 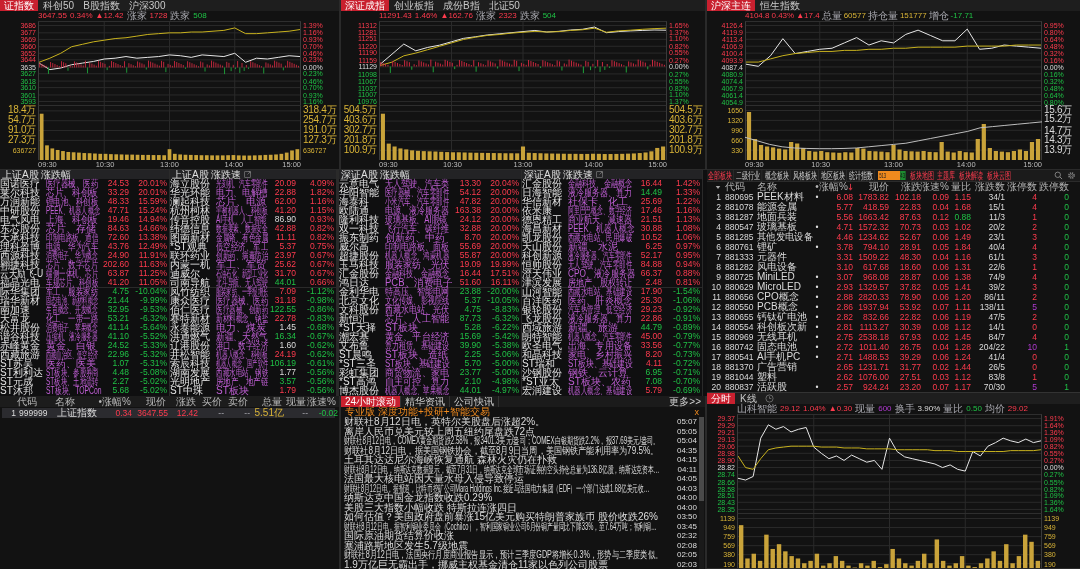 What do you see at coordinates (354, 345) in the screenshot?
I see `stock-name: 艾布鲁` at bounding box center [354, 345].